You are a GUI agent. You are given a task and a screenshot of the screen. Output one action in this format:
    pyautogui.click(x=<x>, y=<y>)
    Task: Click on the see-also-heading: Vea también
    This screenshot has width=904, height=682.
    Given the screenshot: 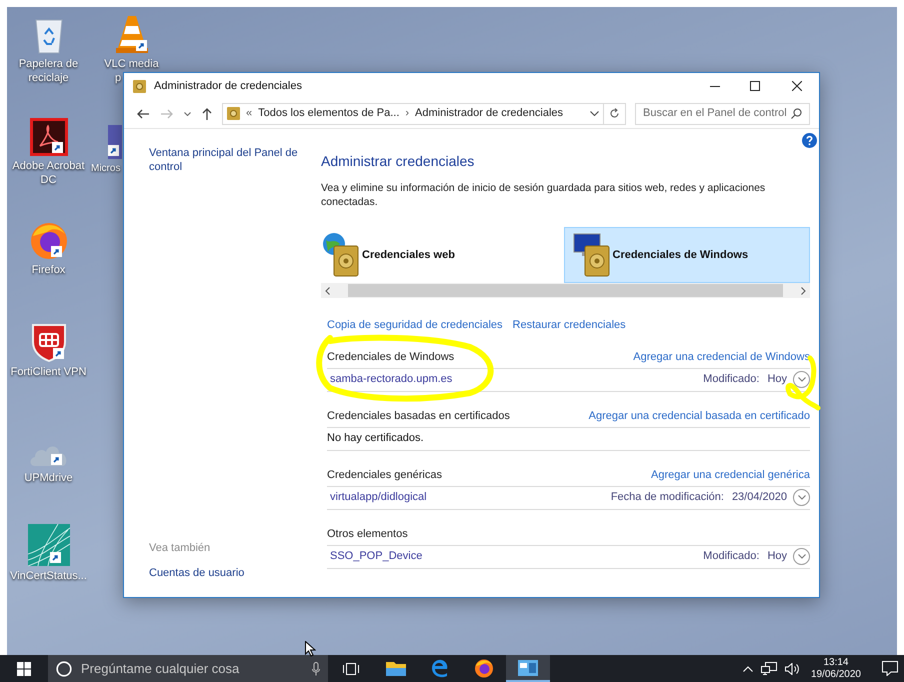 What is the action you would take?
    pyautogui.click(x=180, y=548)
    